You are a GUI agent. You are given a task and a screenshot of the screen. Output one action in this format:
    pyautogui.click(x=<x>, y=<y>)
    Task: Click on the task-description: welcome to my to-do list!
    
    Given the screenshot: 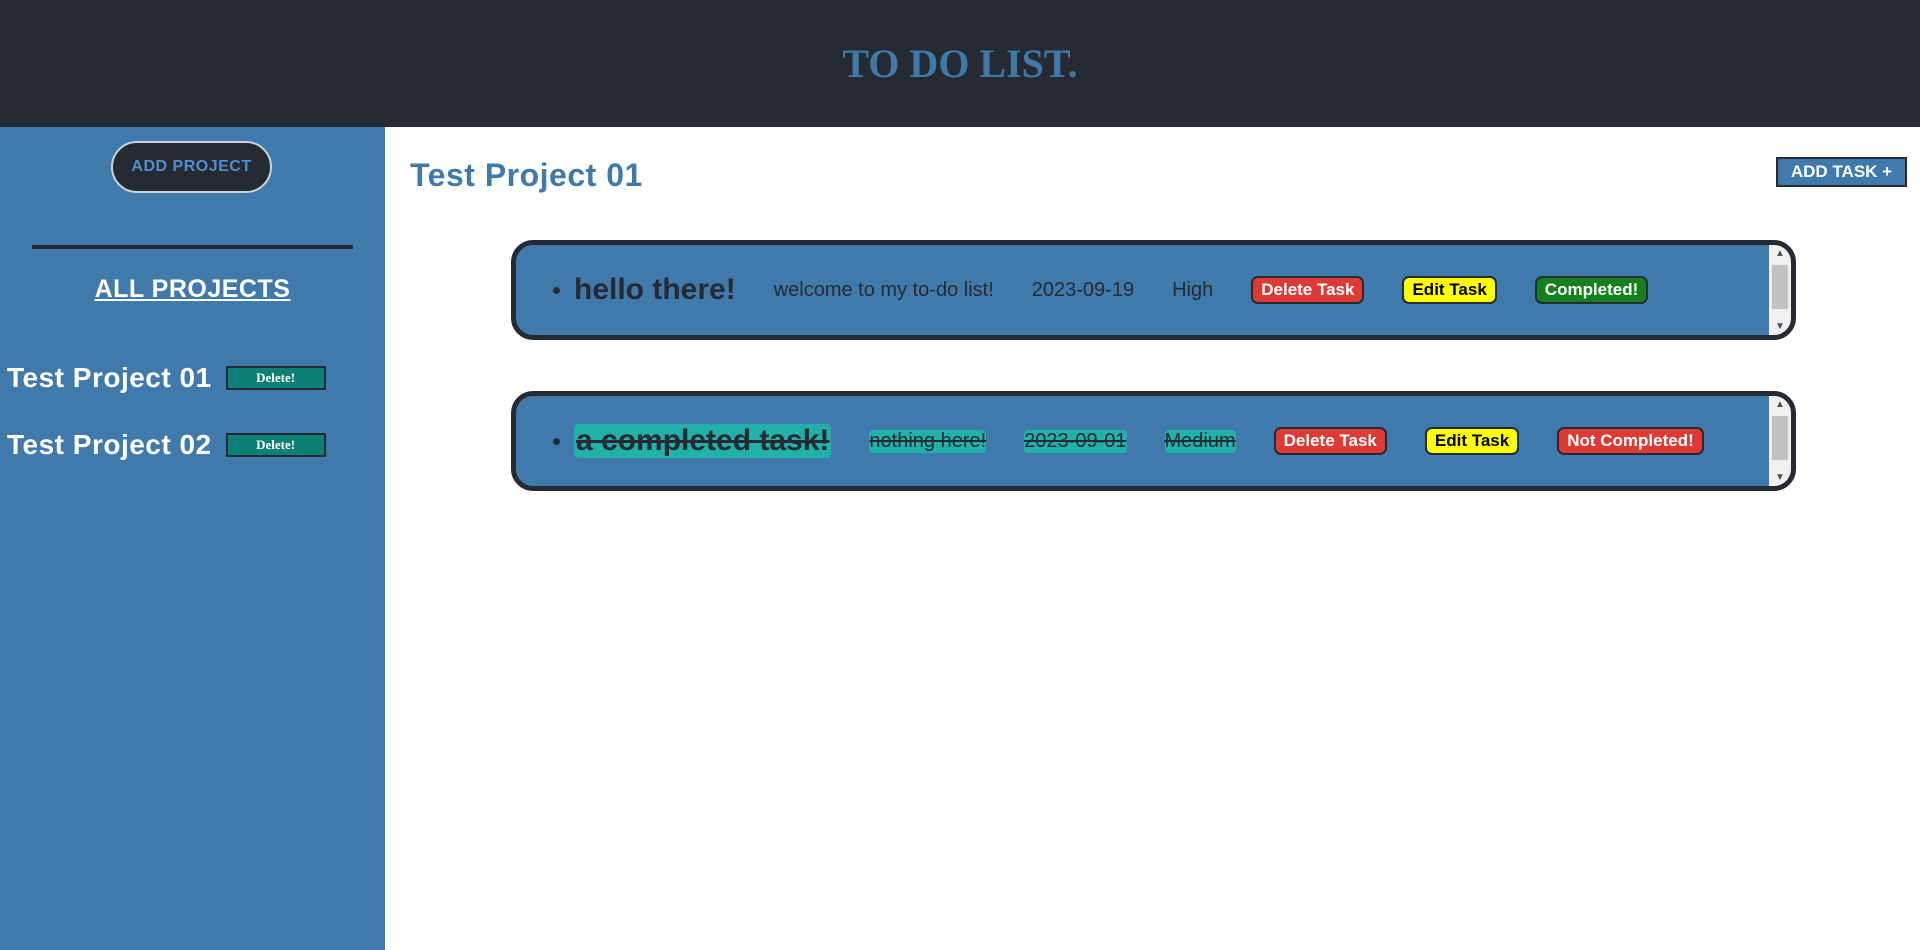 What is the action you would take?
    pyautogui.click(x=883, y=289)
    